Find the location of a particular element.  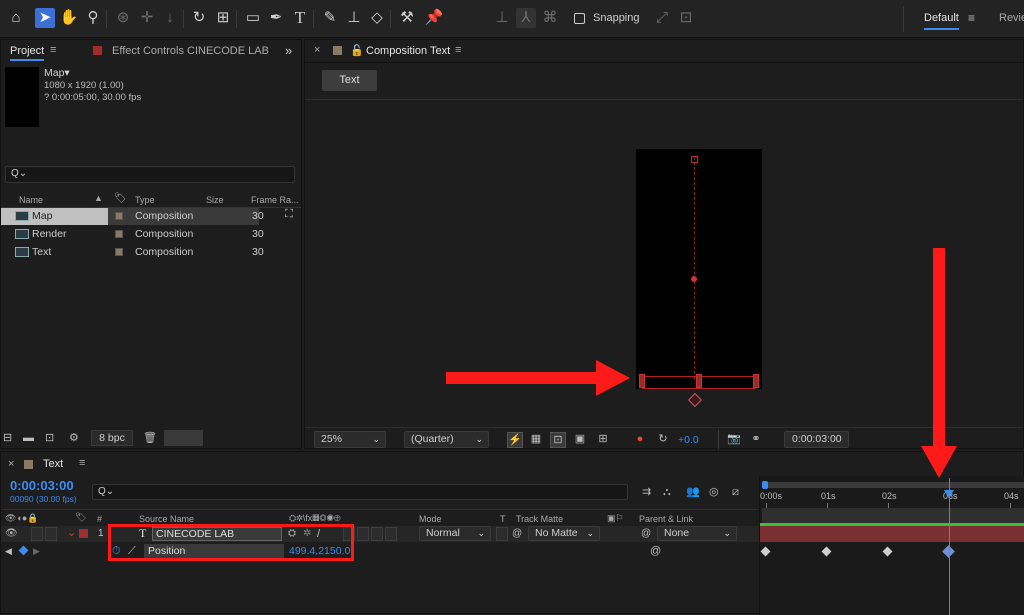

add-keyframe-icon is located at coordinates (23, 550).